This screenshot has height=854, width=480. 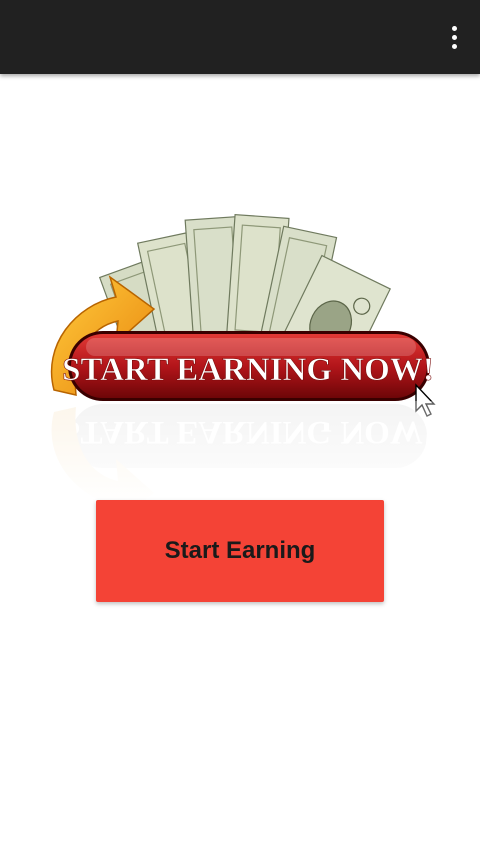 I want to click on more-vert-icon, so click(x=454, y=37).